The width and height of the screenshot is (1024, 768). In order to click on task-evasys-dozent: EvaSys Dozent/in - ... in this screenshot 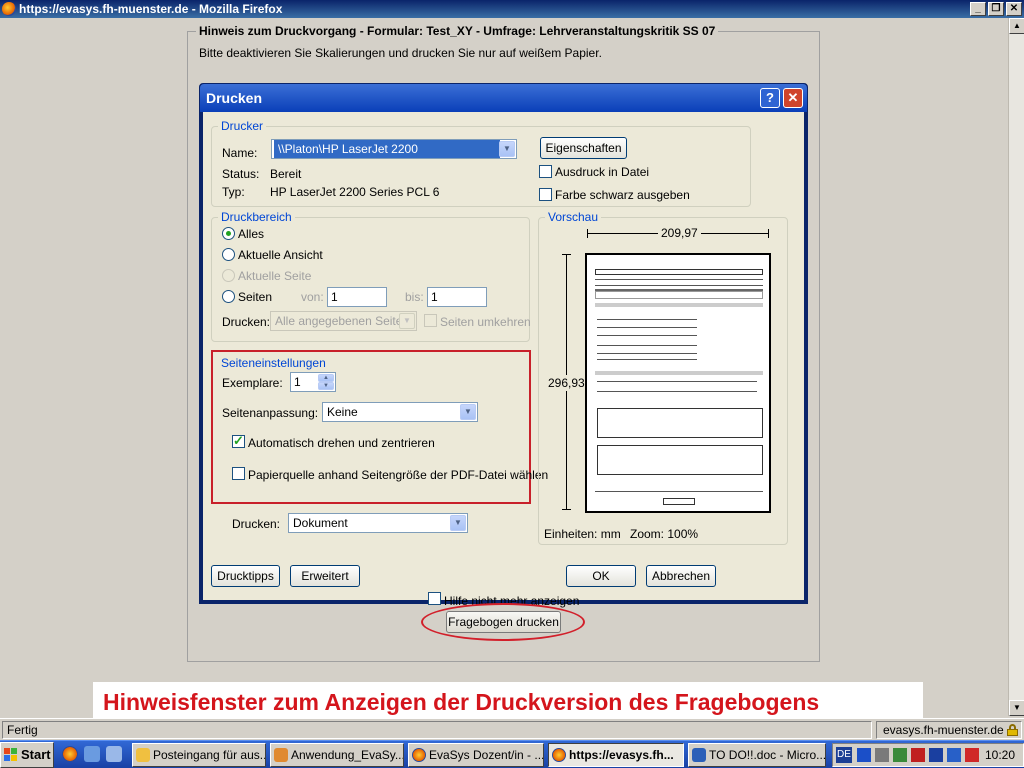, I will do `click(476, 755)`.